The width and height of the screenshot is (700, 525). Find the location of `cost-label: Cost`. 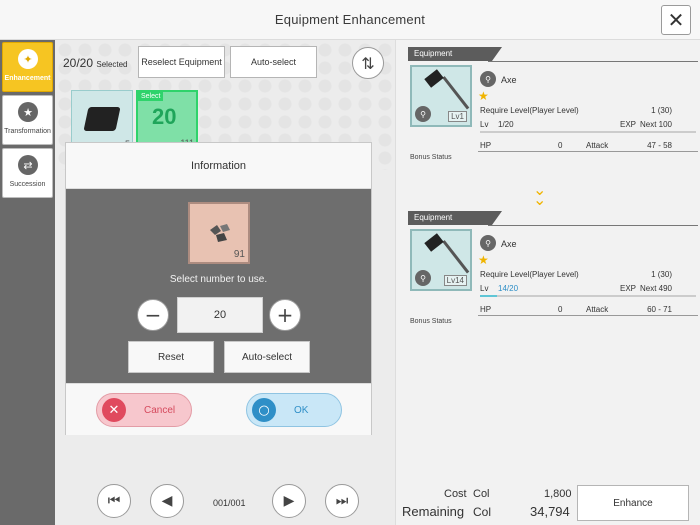

cost-label: Cost is located at coordinates (455, 494).